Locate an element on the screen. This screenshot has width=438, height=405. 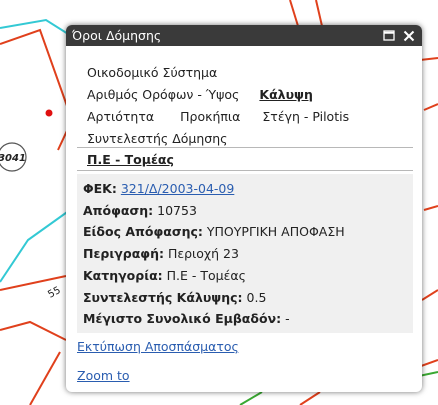
kalypsi-value: 0.5 is located at coordinates (256, 297).